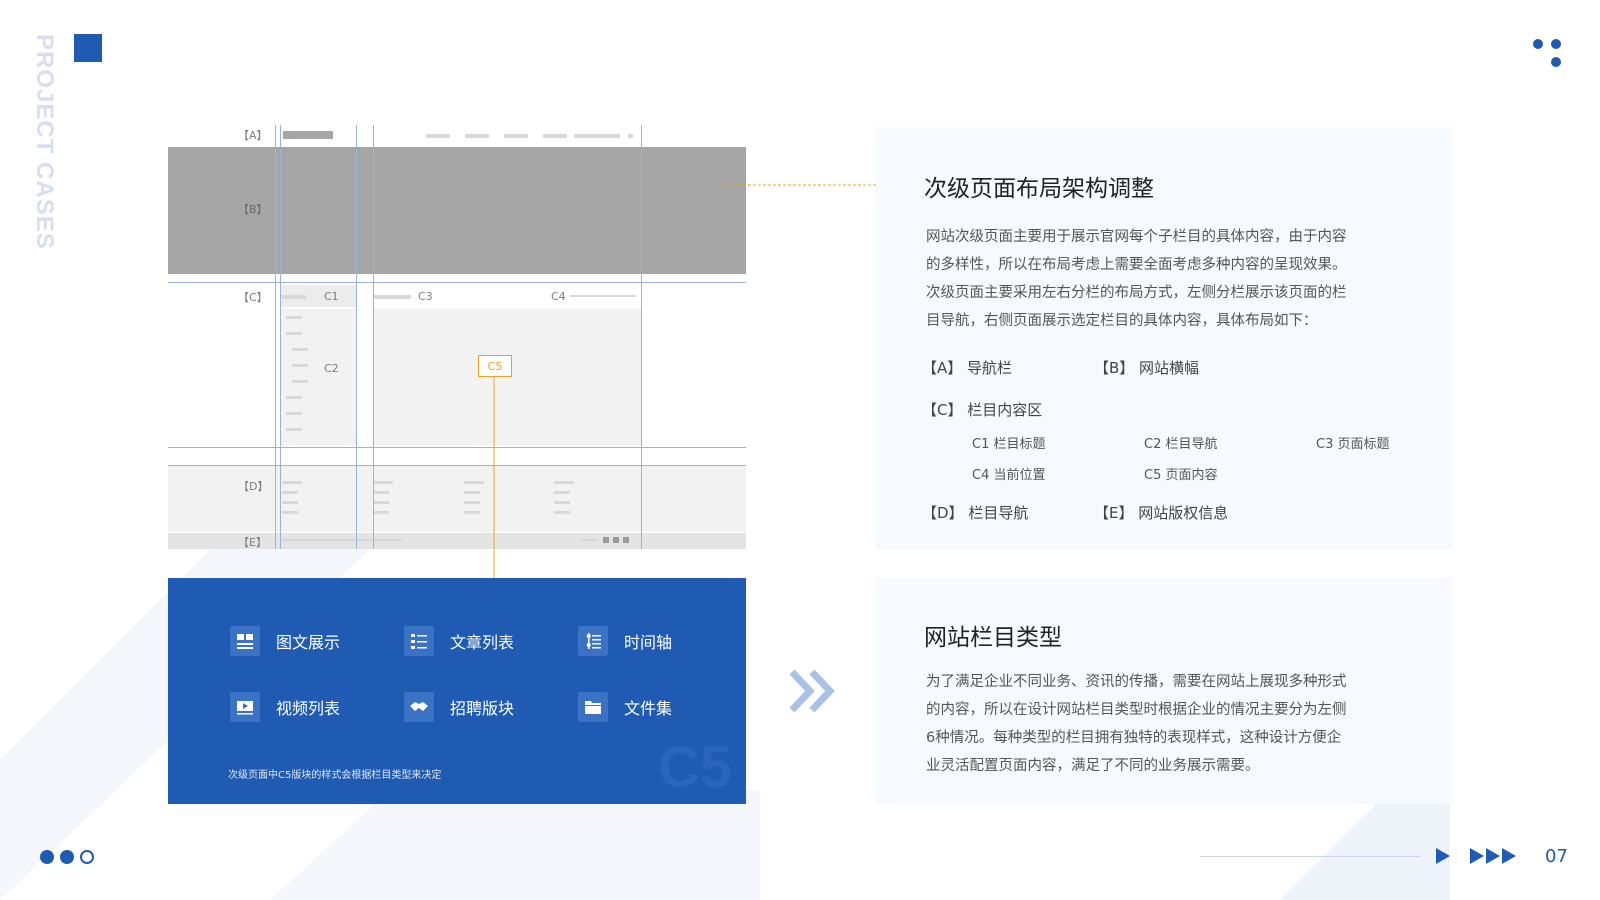  I want to click on paragraph-line: 业灵活配置页面内容，满足了不同的业务展示需要。, so click(1093, 766).